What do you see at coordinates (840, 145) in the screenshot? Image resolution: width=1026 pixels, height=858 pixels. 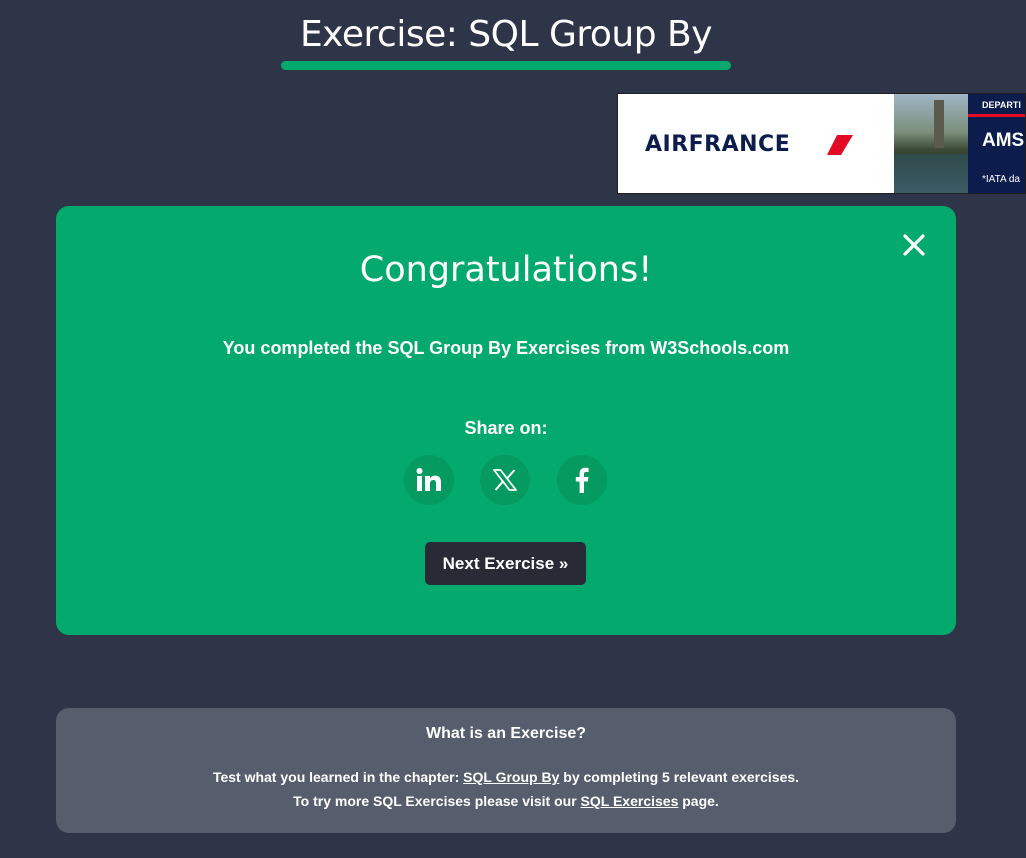 I see `airfrance-slash-icon` at bounding box center [840, 145].